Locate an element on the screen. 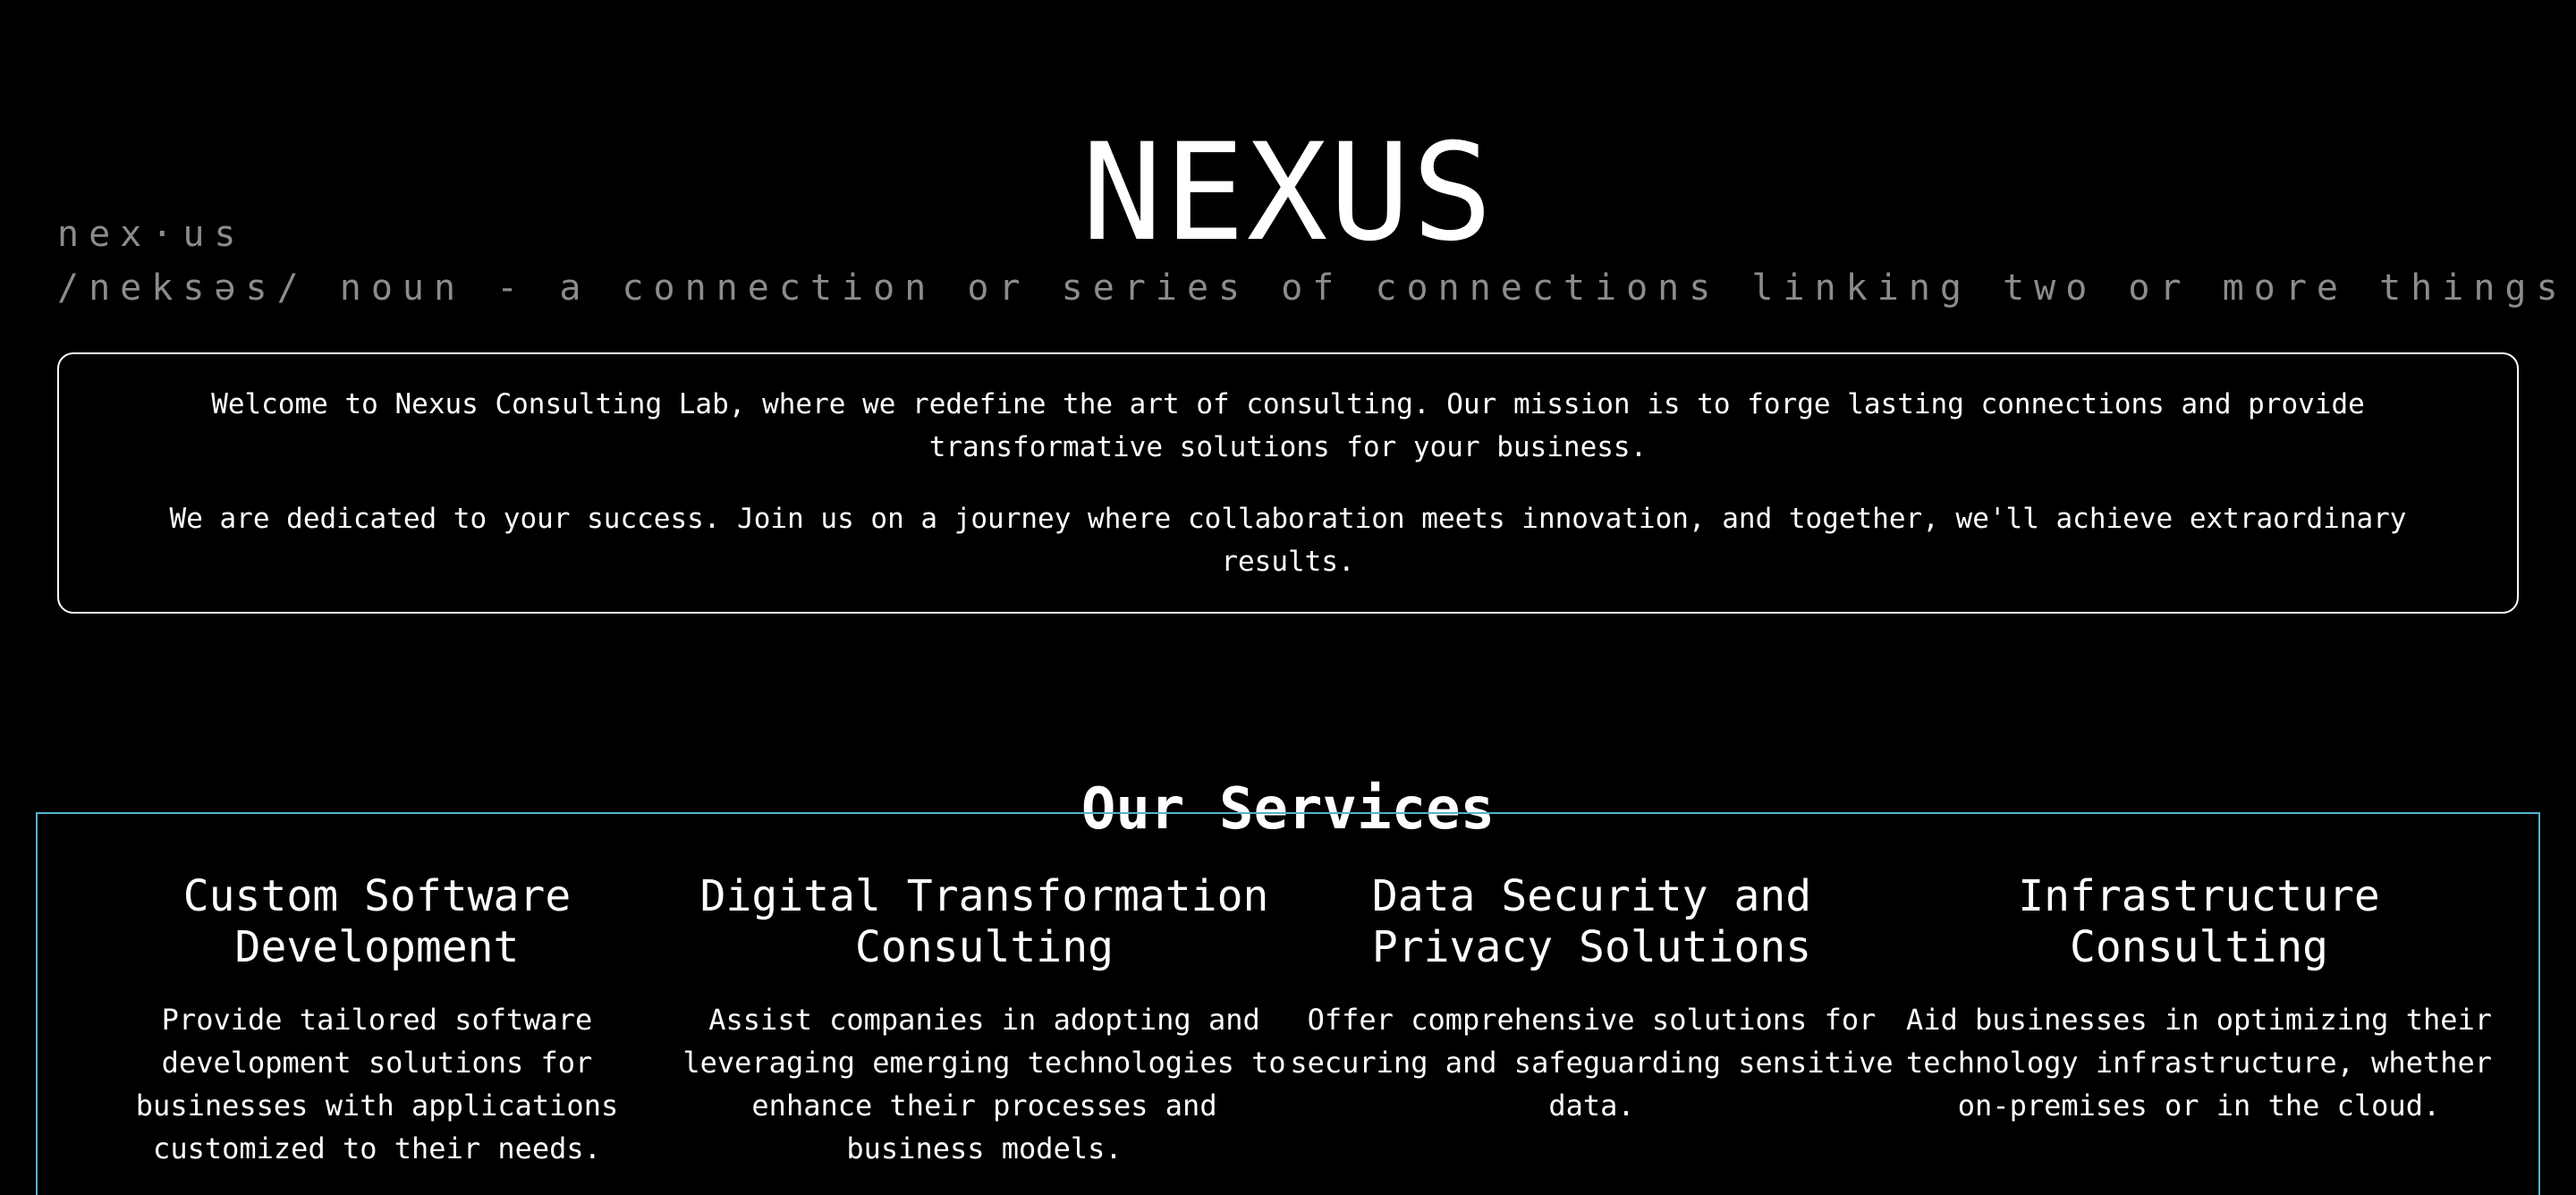 The image size is (2576, 1195). service-title: Digital Transformation Consulting is located at coordinates (984, 921).